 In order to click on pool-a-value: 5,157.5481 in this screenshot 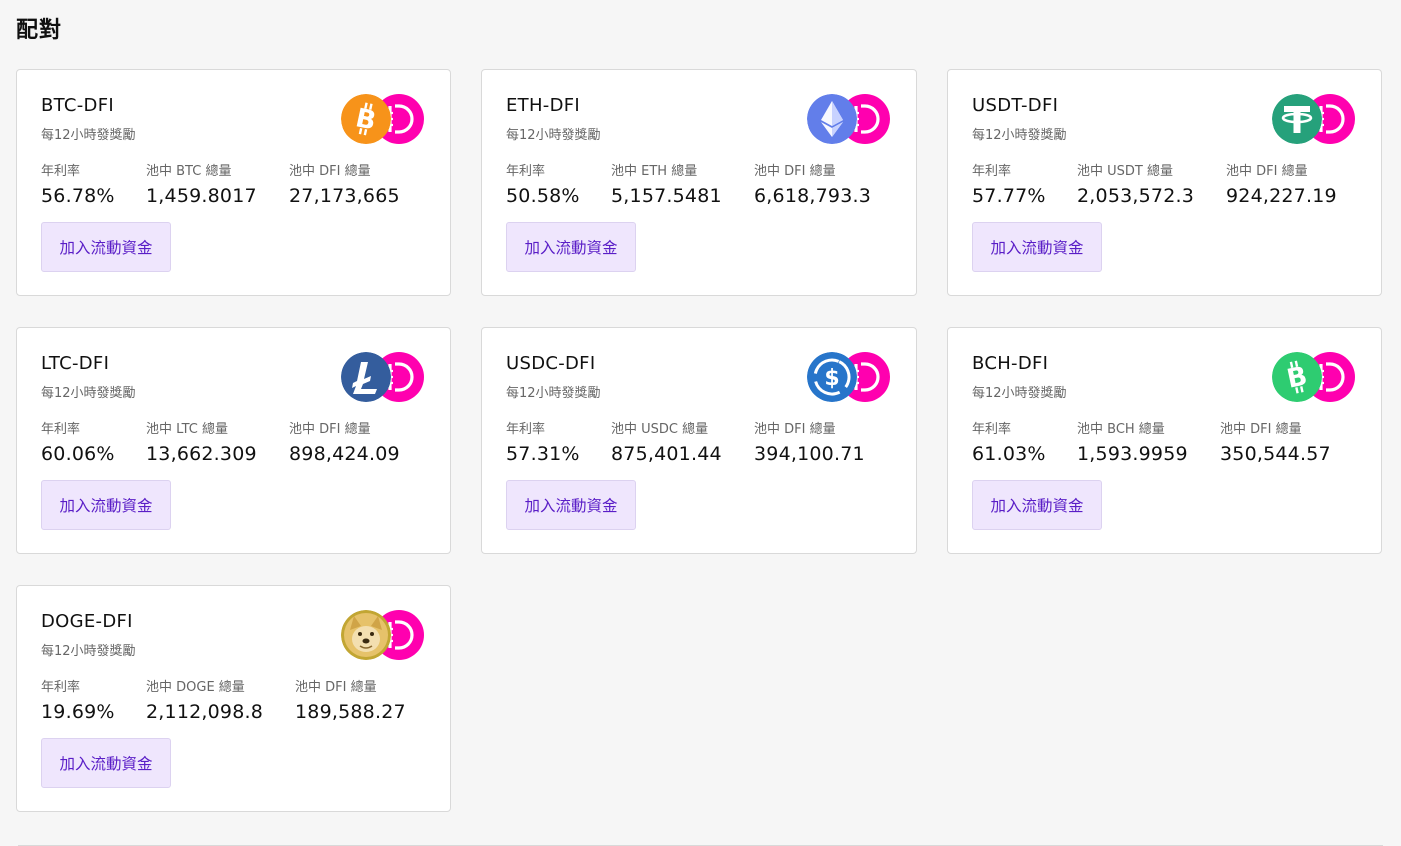, I will do `click(666, 196)`.